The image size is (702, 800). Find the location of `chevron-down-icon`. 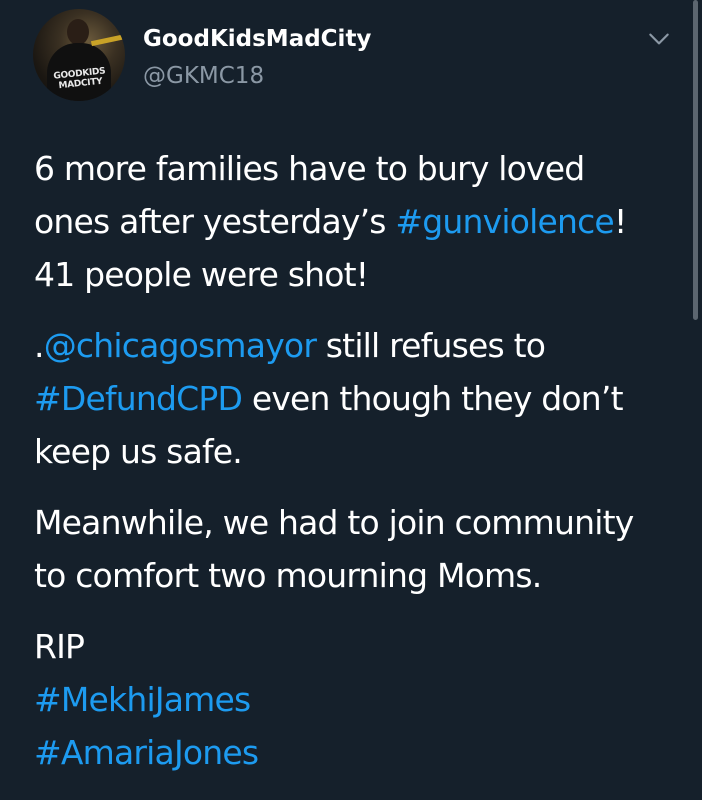

chevron-down-icon is located at coordinates (659, 39).